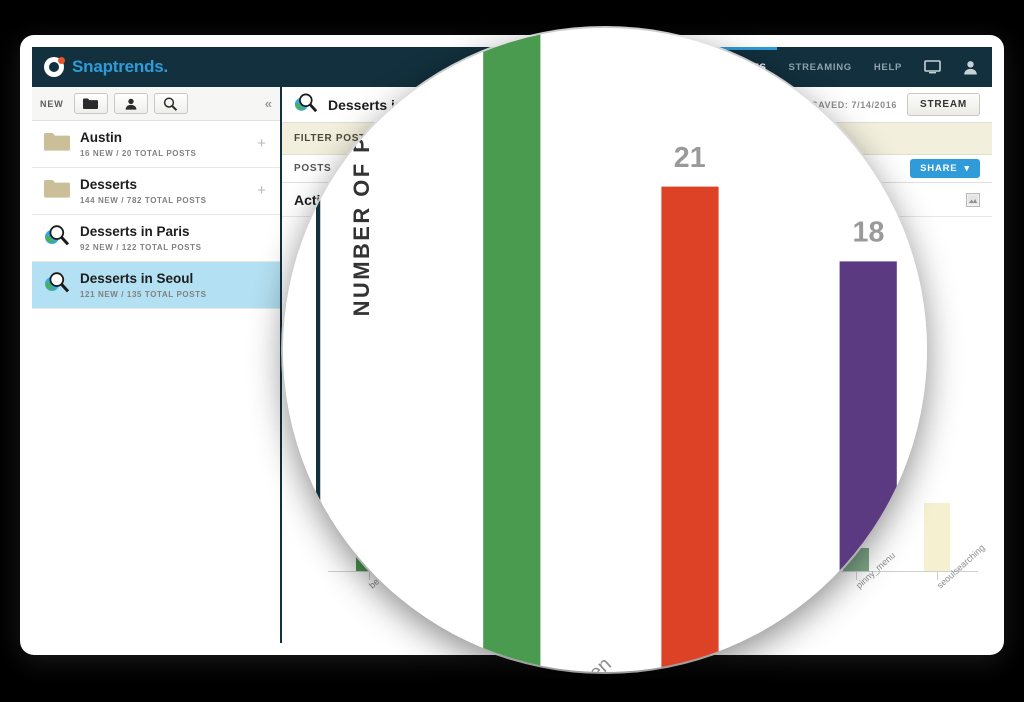 The height and width of the screenshot is (702, 1024). I want to click on brand-logo: Snaptrends., so click(100, 67).